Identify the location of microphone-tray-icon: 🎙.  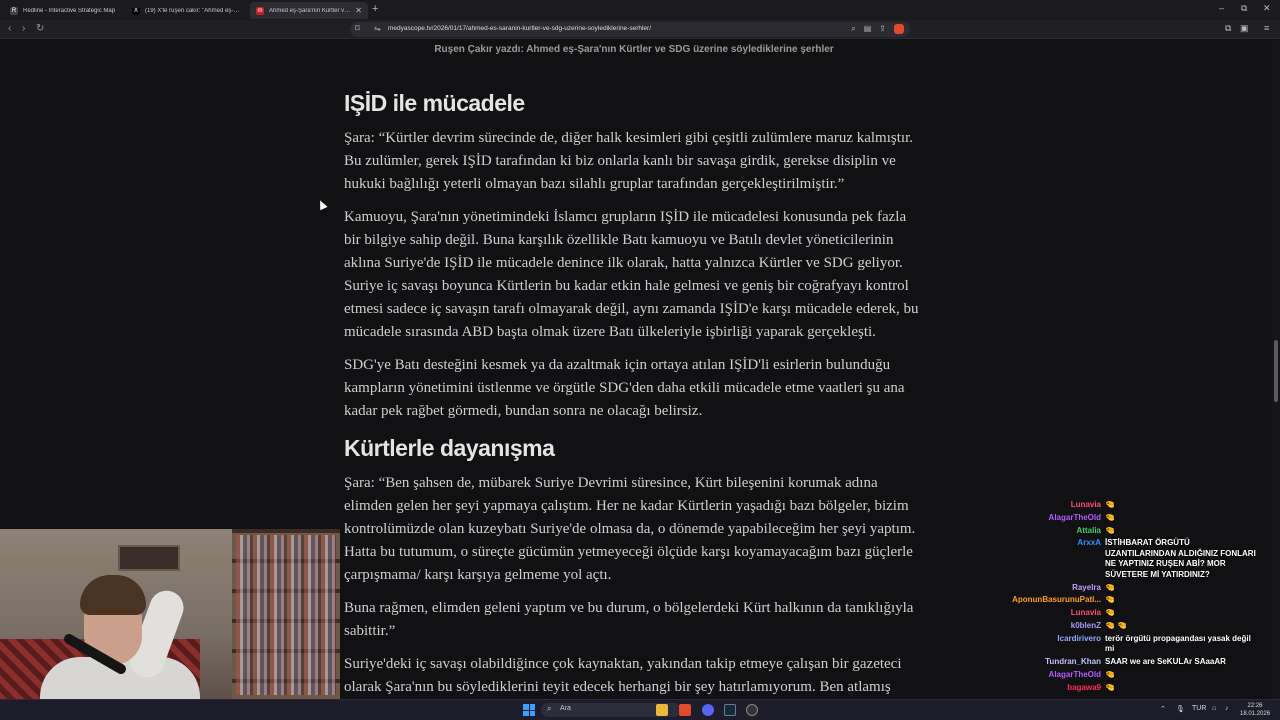
(1180, 709).